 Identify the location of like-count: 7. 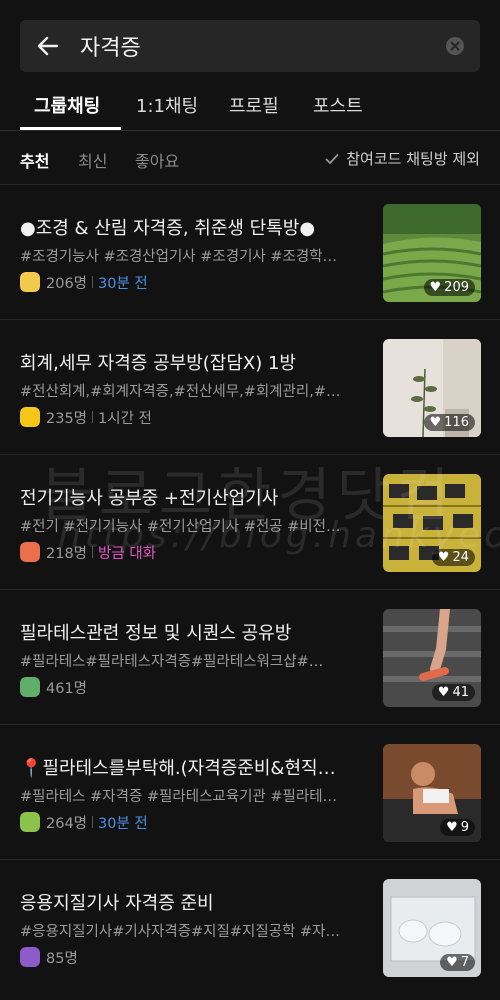
(464, 962).